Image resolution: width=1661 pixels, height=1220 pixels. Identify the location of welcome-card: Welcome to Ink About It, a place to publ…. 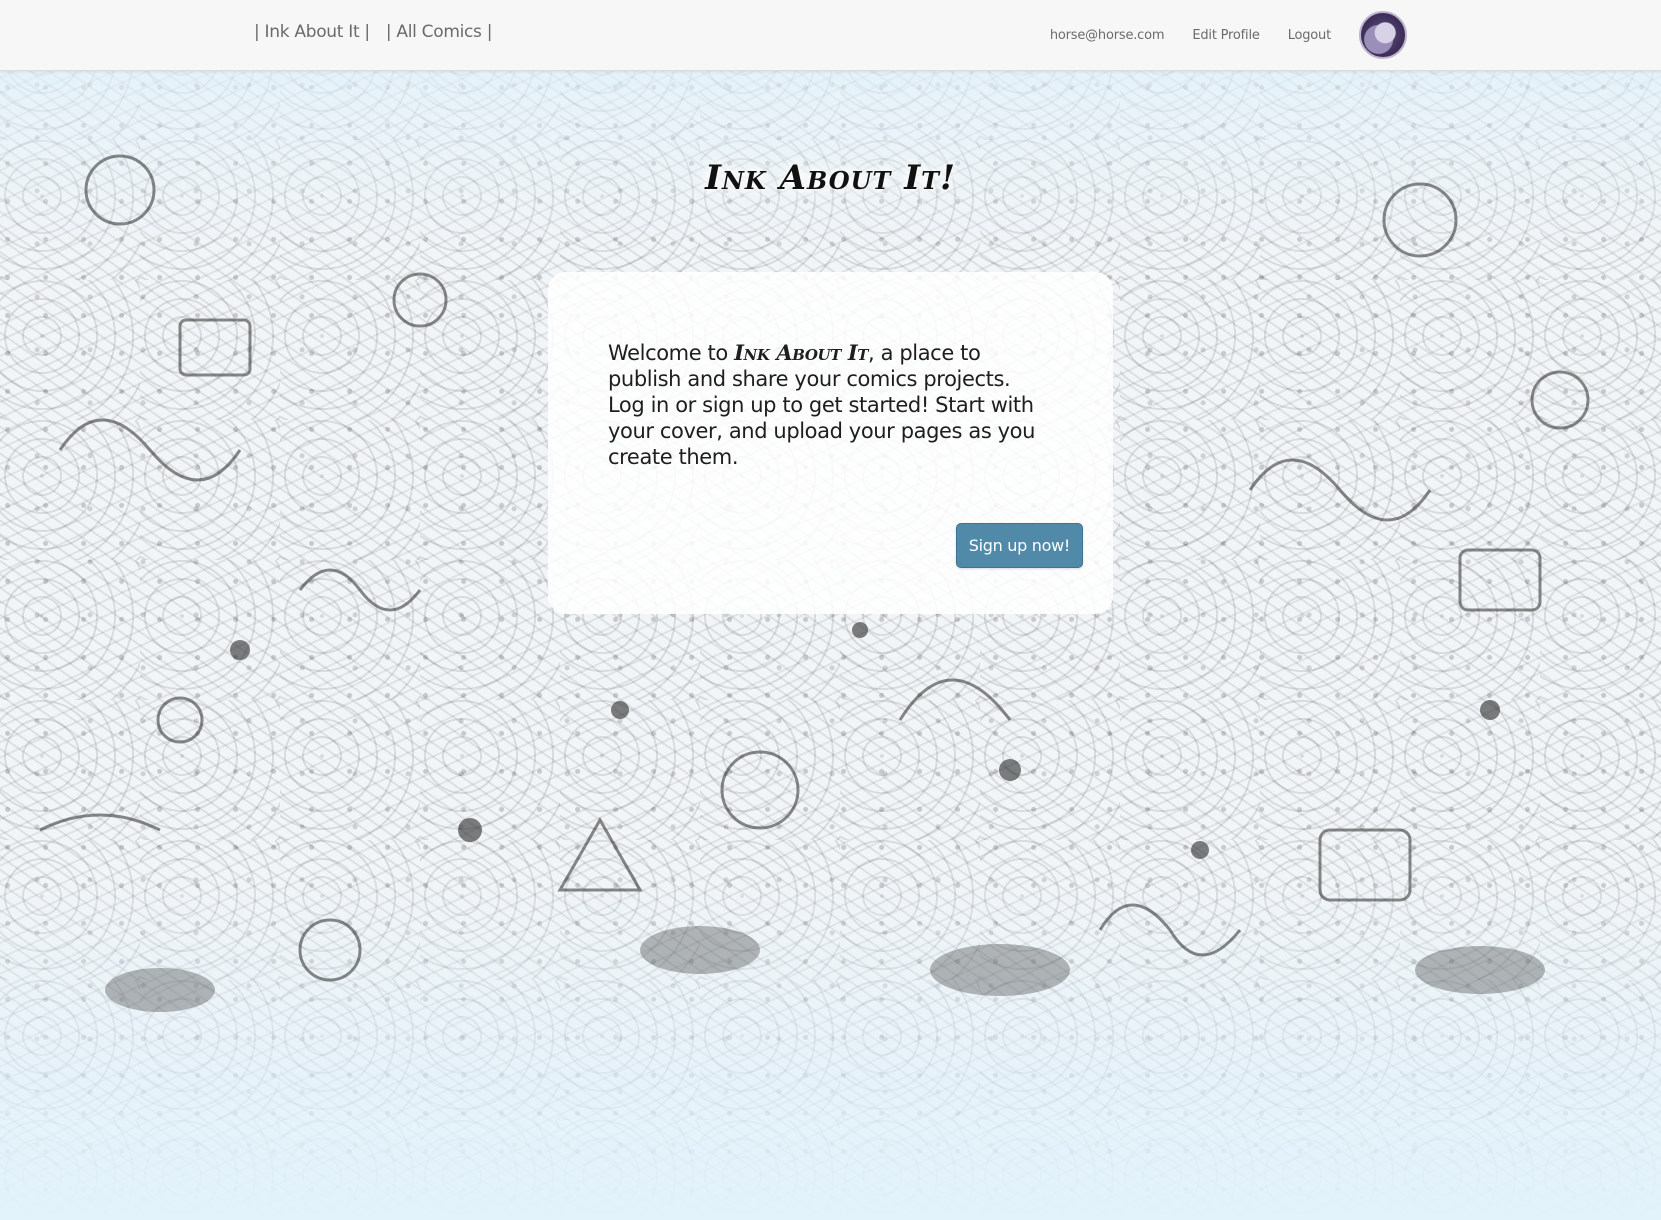
(830, 443).